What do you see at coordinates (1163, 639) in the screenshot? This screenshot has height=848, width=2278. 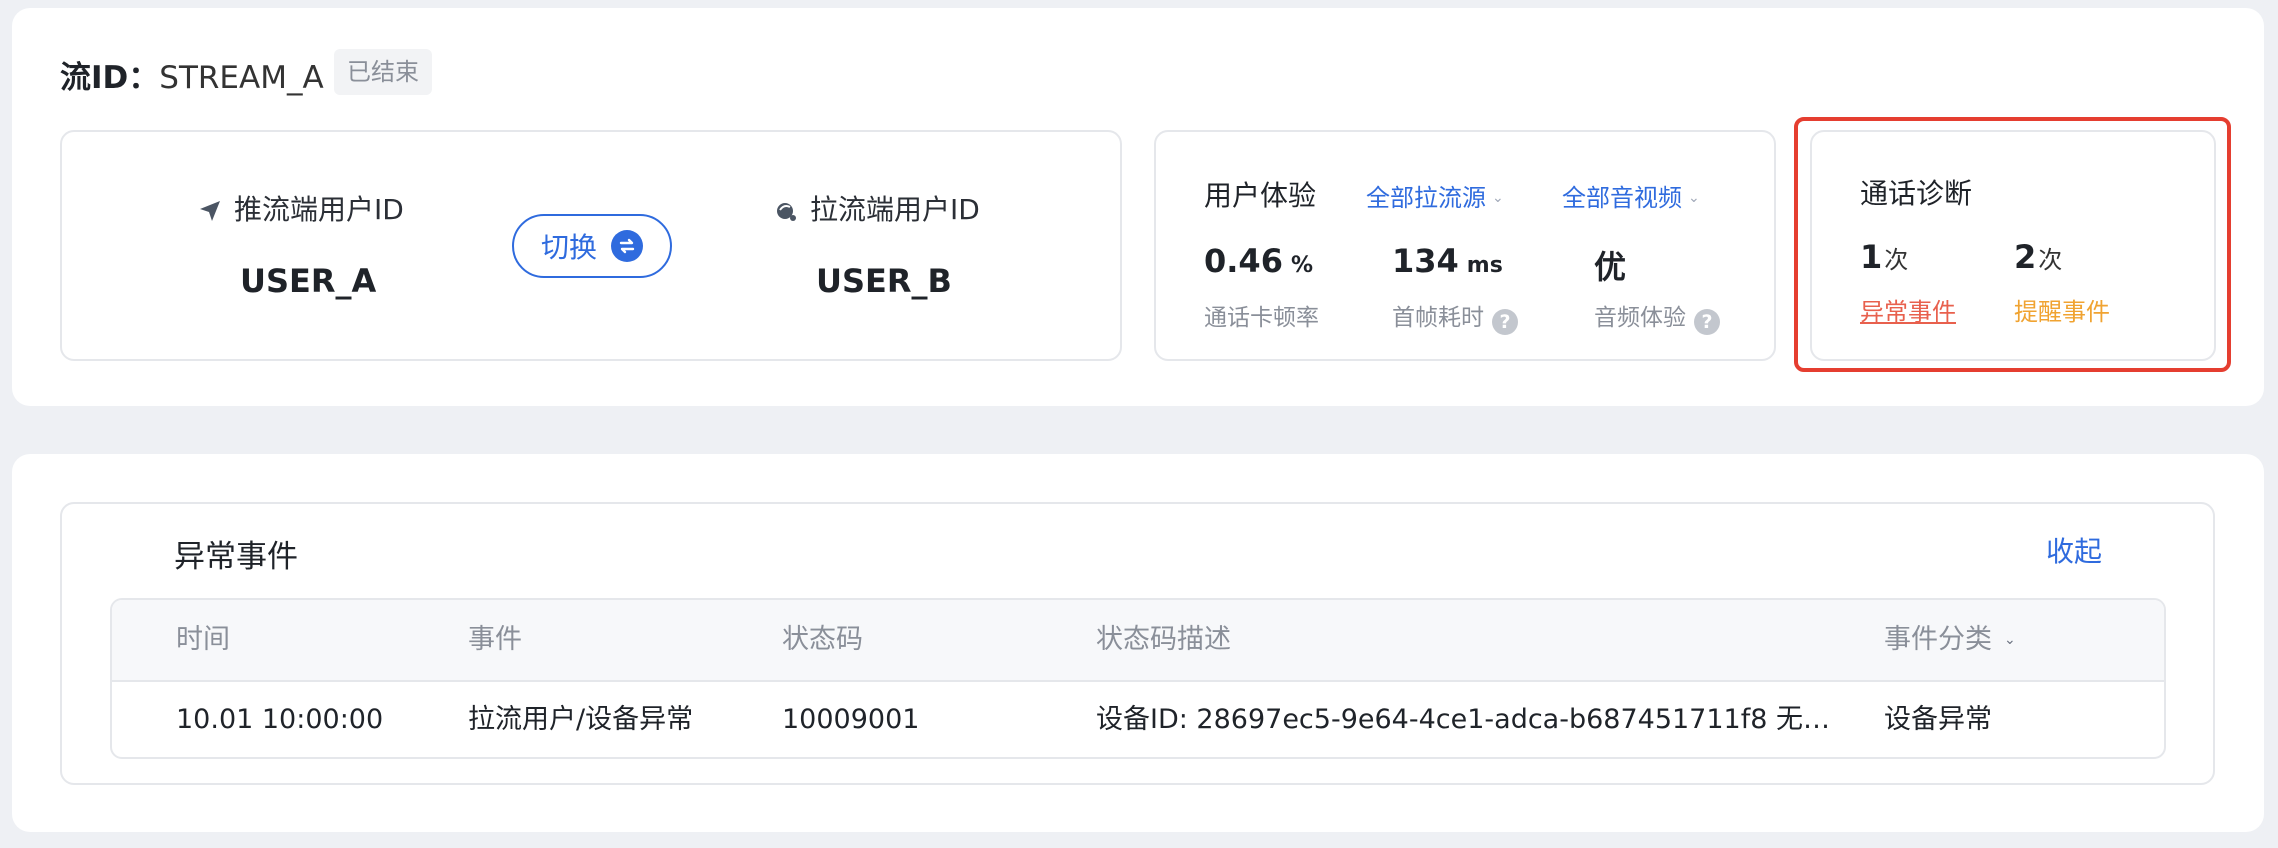 I see `column-status-description: 状态码描述` at bounding box center [1163, 639].